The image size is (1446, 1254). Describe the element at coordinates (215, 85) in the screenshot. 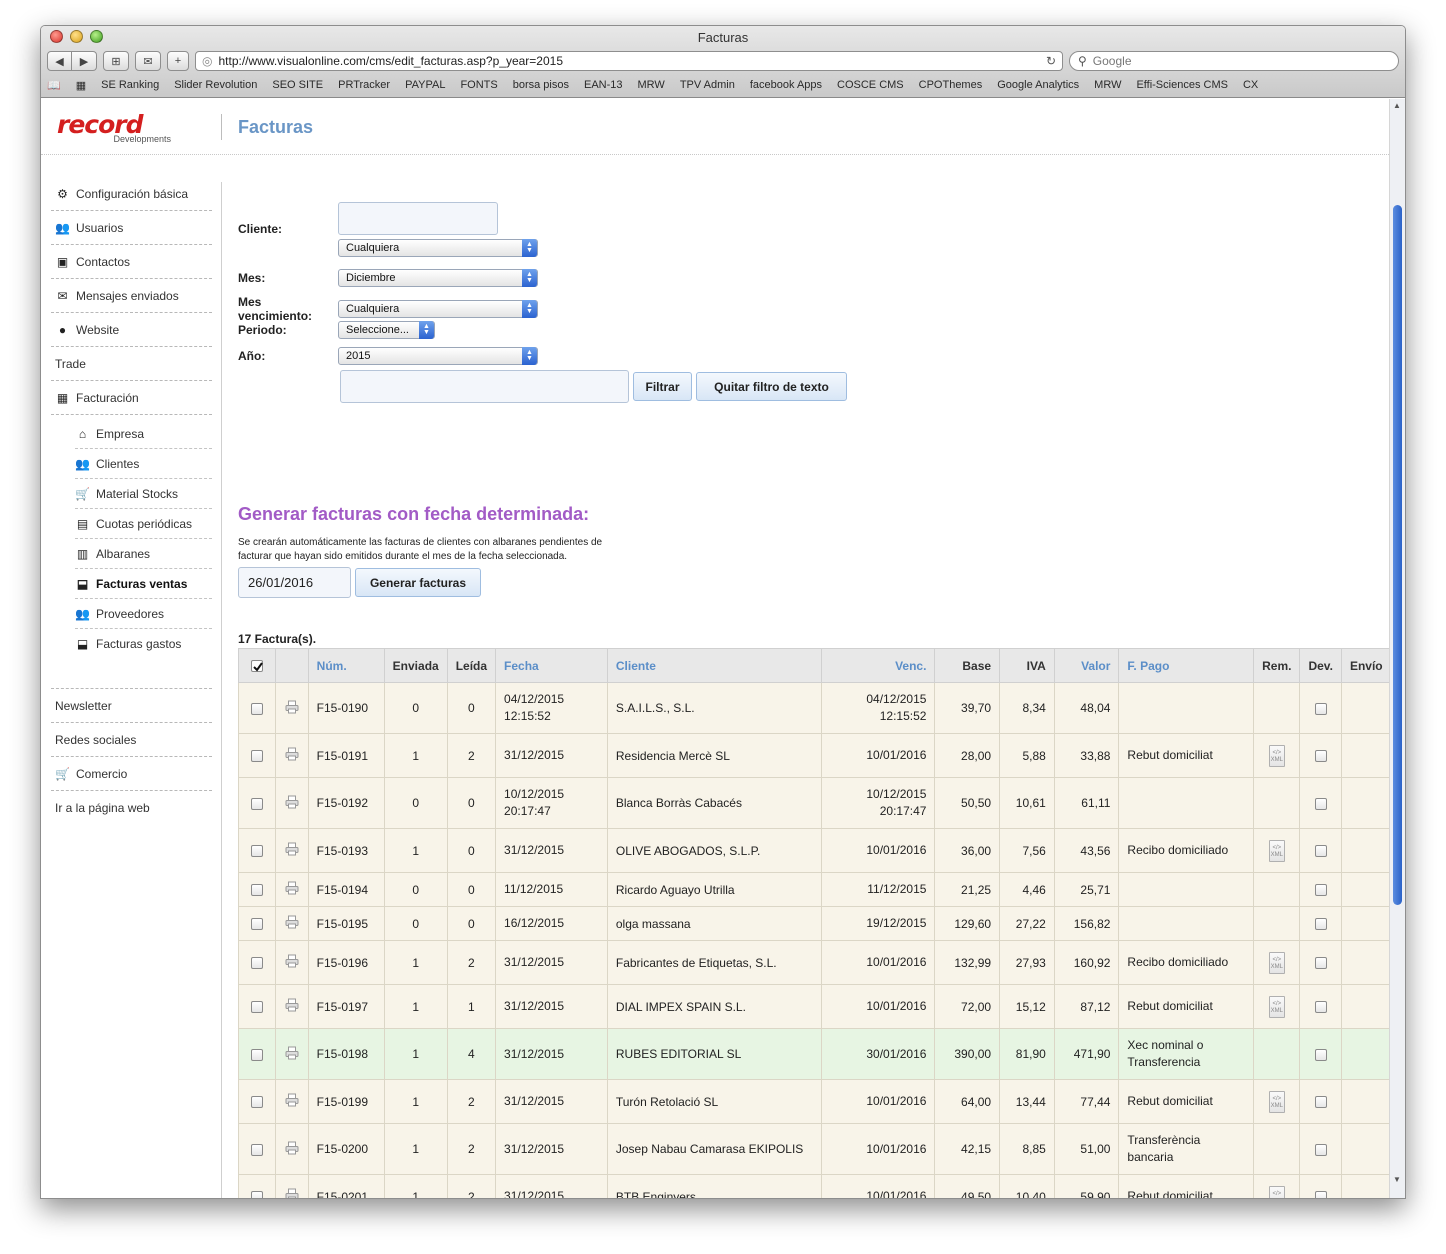

I see `bookmark-item: Slider Revolution` at that location.